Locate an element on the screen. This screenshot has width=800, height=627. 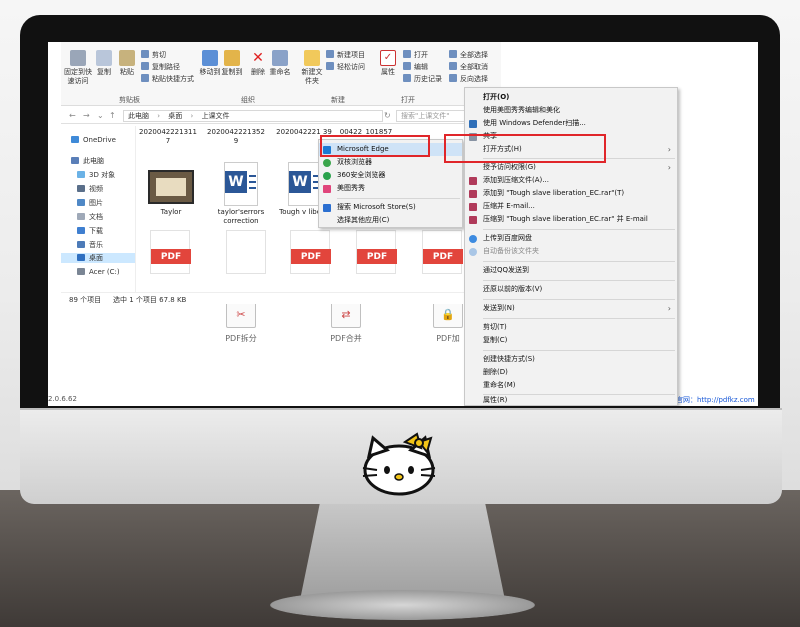
file-name: taylor'serrors correction is located at coordinates (241, 217).